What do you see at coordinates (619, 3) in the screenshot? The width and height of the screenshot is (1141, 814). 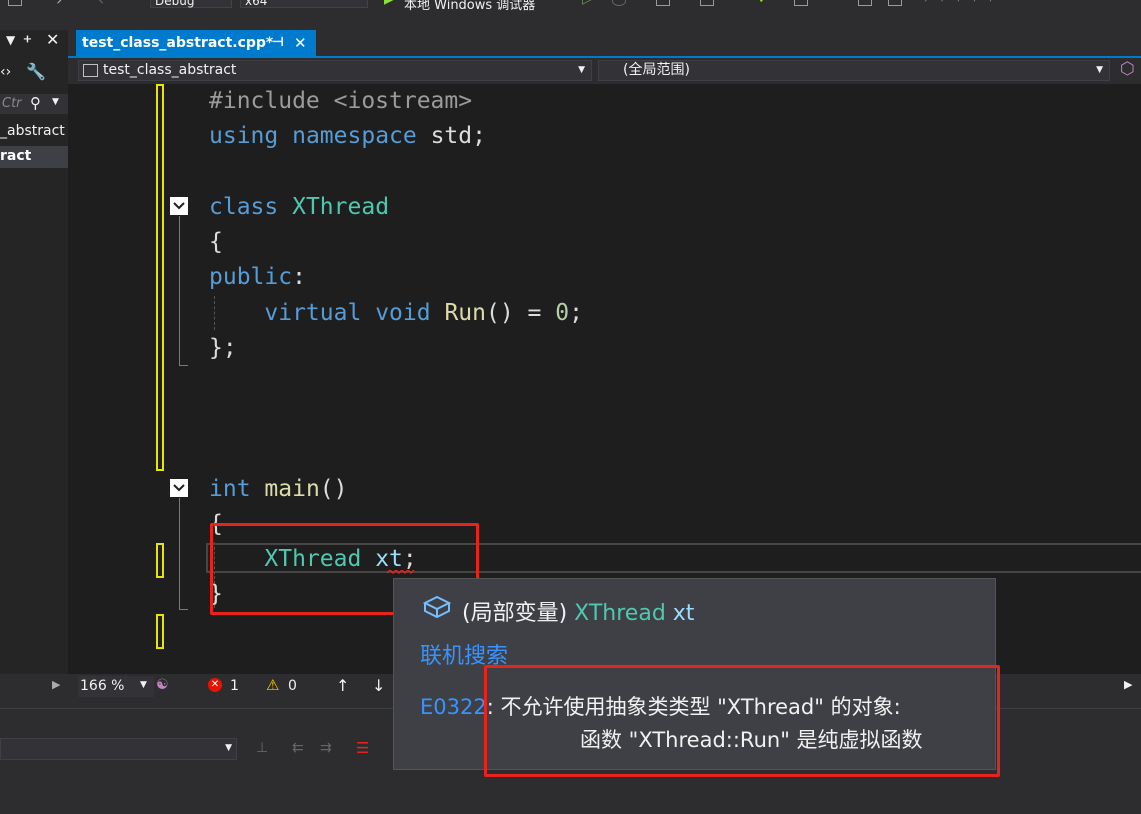 I see `stop-icon` at bounding box center [619, 3].